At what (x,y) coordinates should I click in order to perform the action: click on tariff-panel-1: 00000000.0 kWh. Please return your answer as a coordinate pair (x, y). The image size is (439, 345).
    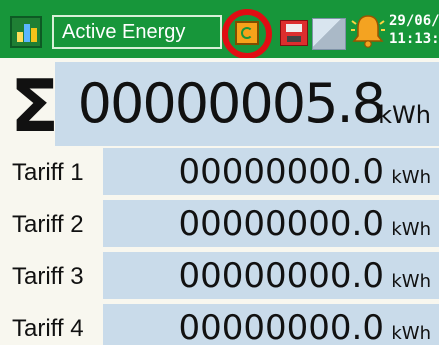
    Looking at the image, I should click on (271, 171).